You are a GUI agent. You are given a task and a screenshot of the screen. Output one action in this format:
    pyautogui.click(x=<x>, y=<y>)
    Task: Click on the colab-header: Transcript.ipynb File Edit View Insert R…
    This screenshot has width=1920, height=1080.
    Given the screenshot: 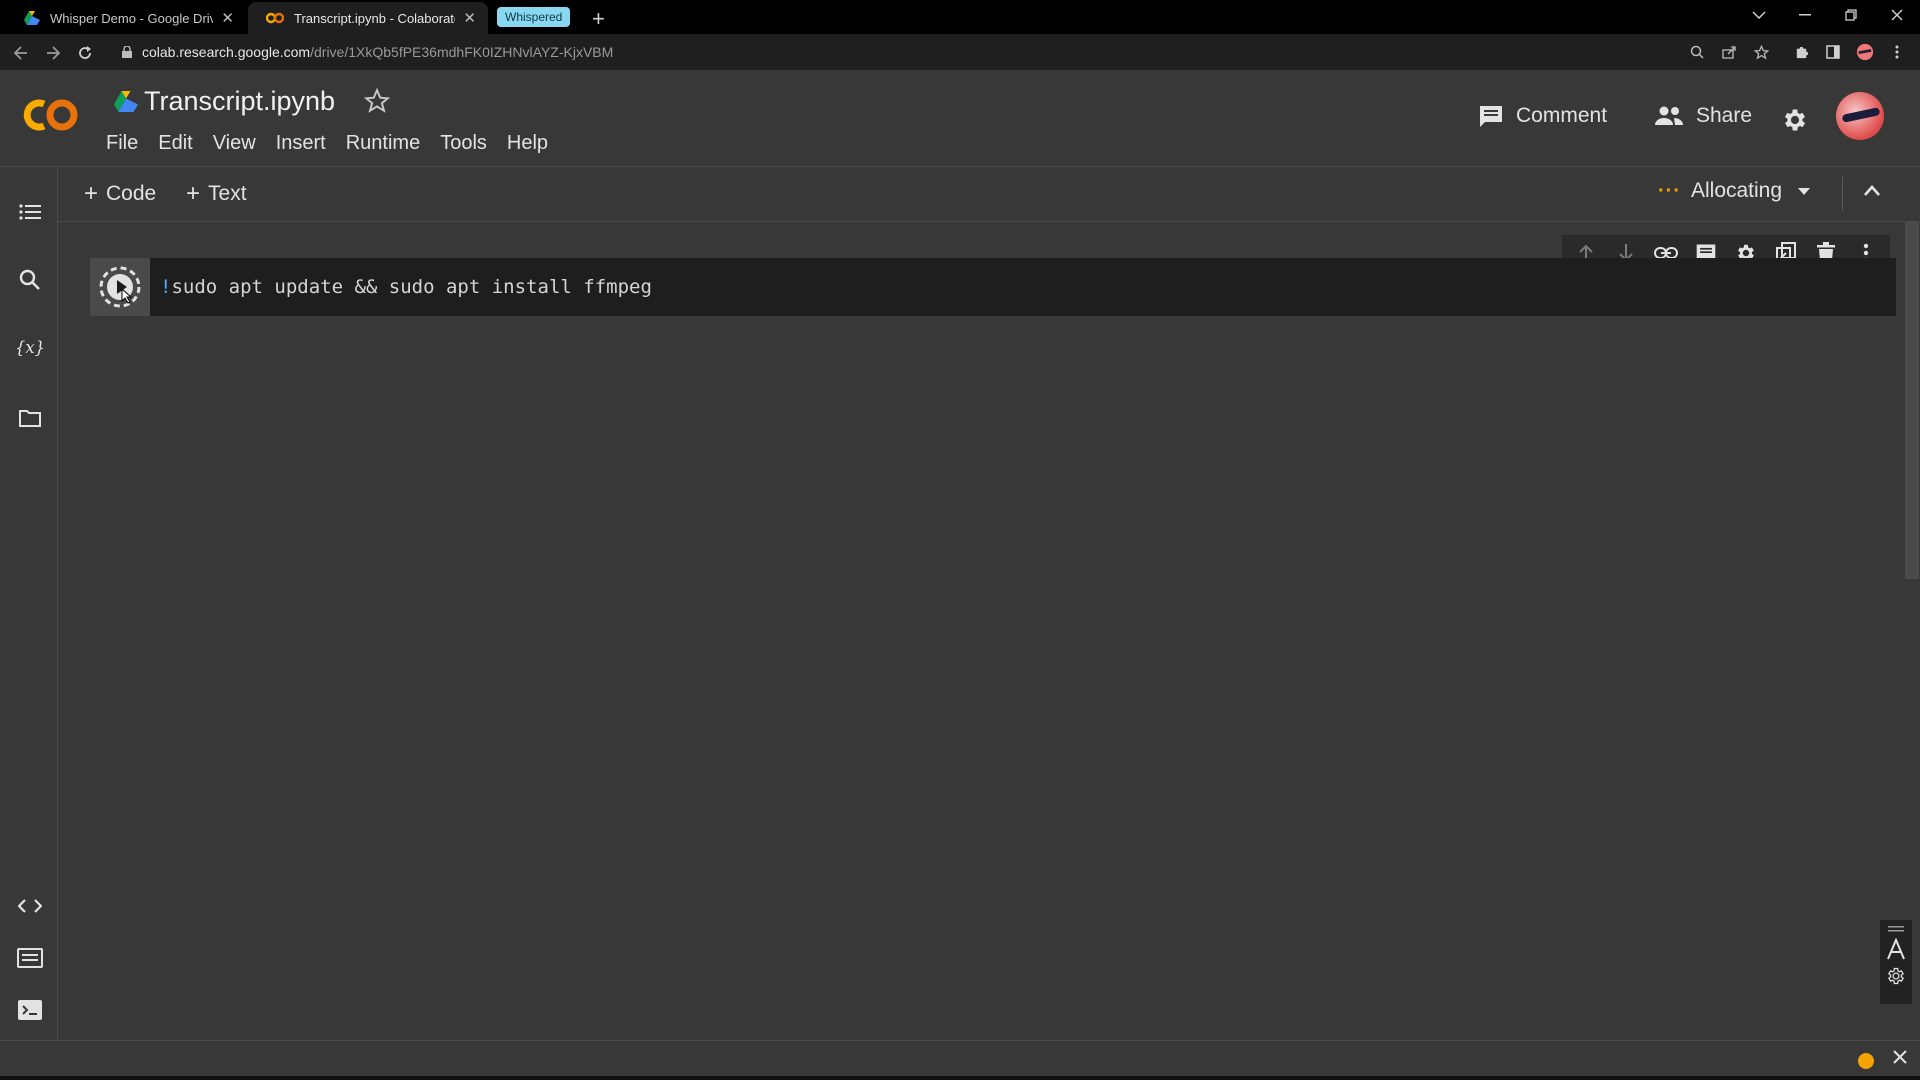 What is the action you would take?
    pyautogui.click(x=960, y=118)
    